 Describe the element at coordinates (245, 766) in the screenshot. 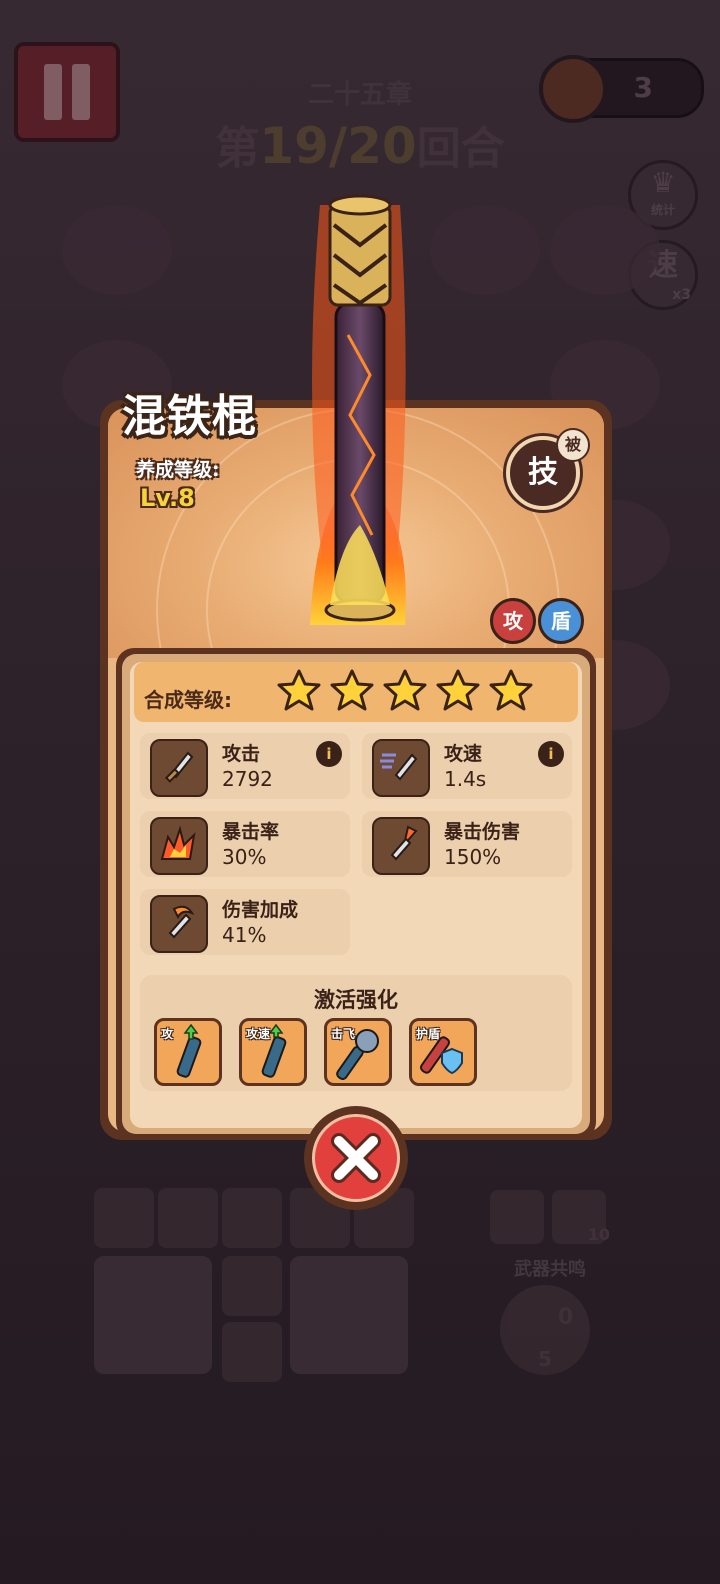

I see `stat-attack: 攻击 2792 i` at that location.